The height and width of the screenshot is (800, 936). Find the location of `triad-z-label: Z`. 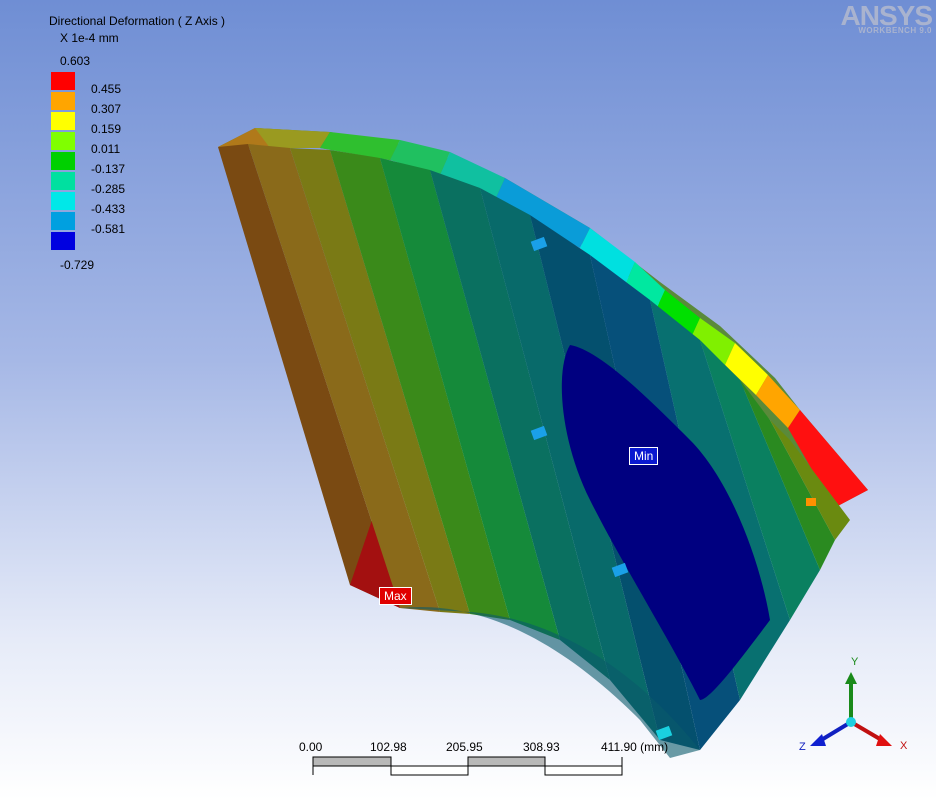

triad-z-label: Z is located at coordinates (802, 747).